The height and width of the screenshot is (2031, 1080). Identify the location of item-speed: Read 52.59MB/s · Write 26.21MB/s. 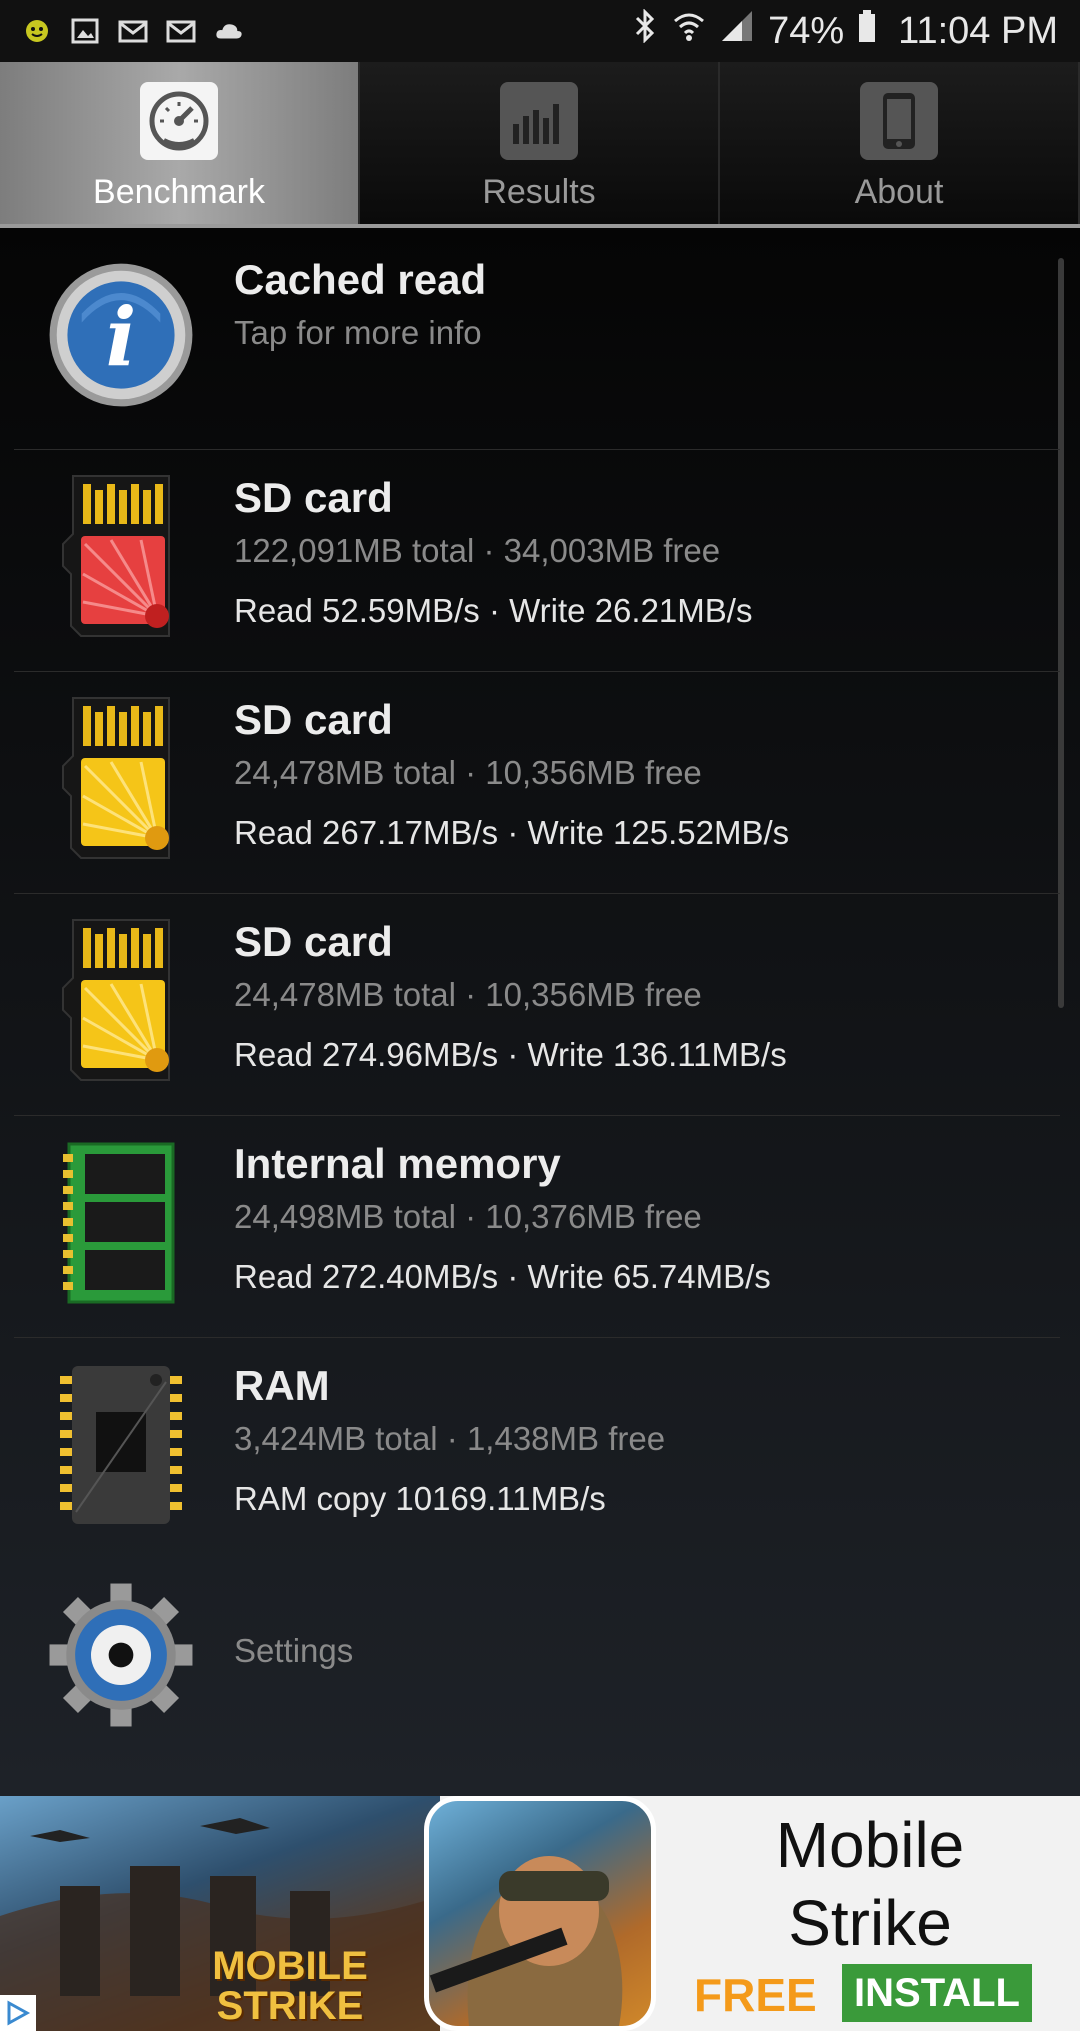
(493, 610).